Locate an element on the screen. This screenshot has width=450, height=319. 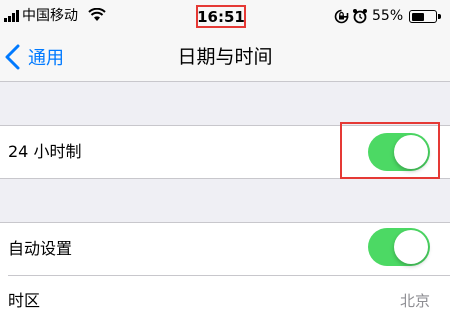
status-time: 16:51 is located at coordinates (221, 16).